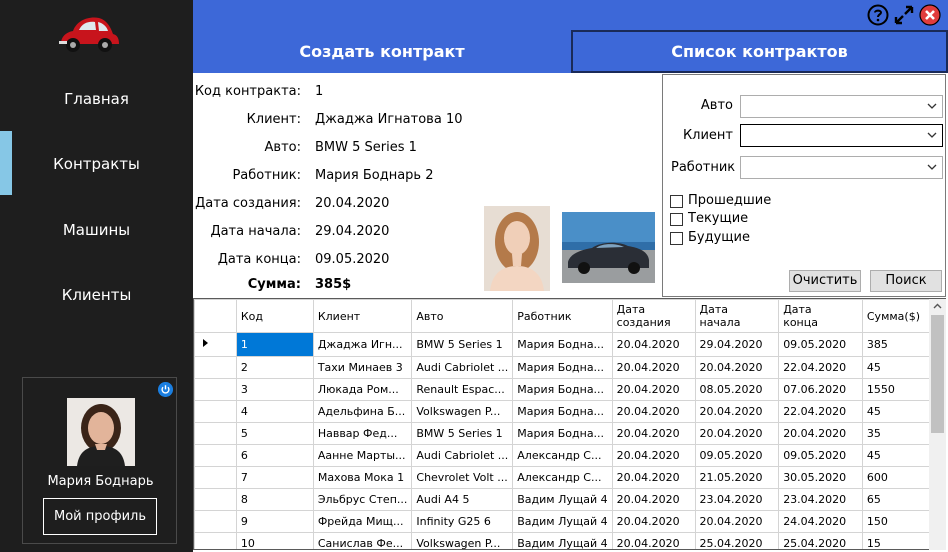  I want to click on expand-icon, so click(904, 15).